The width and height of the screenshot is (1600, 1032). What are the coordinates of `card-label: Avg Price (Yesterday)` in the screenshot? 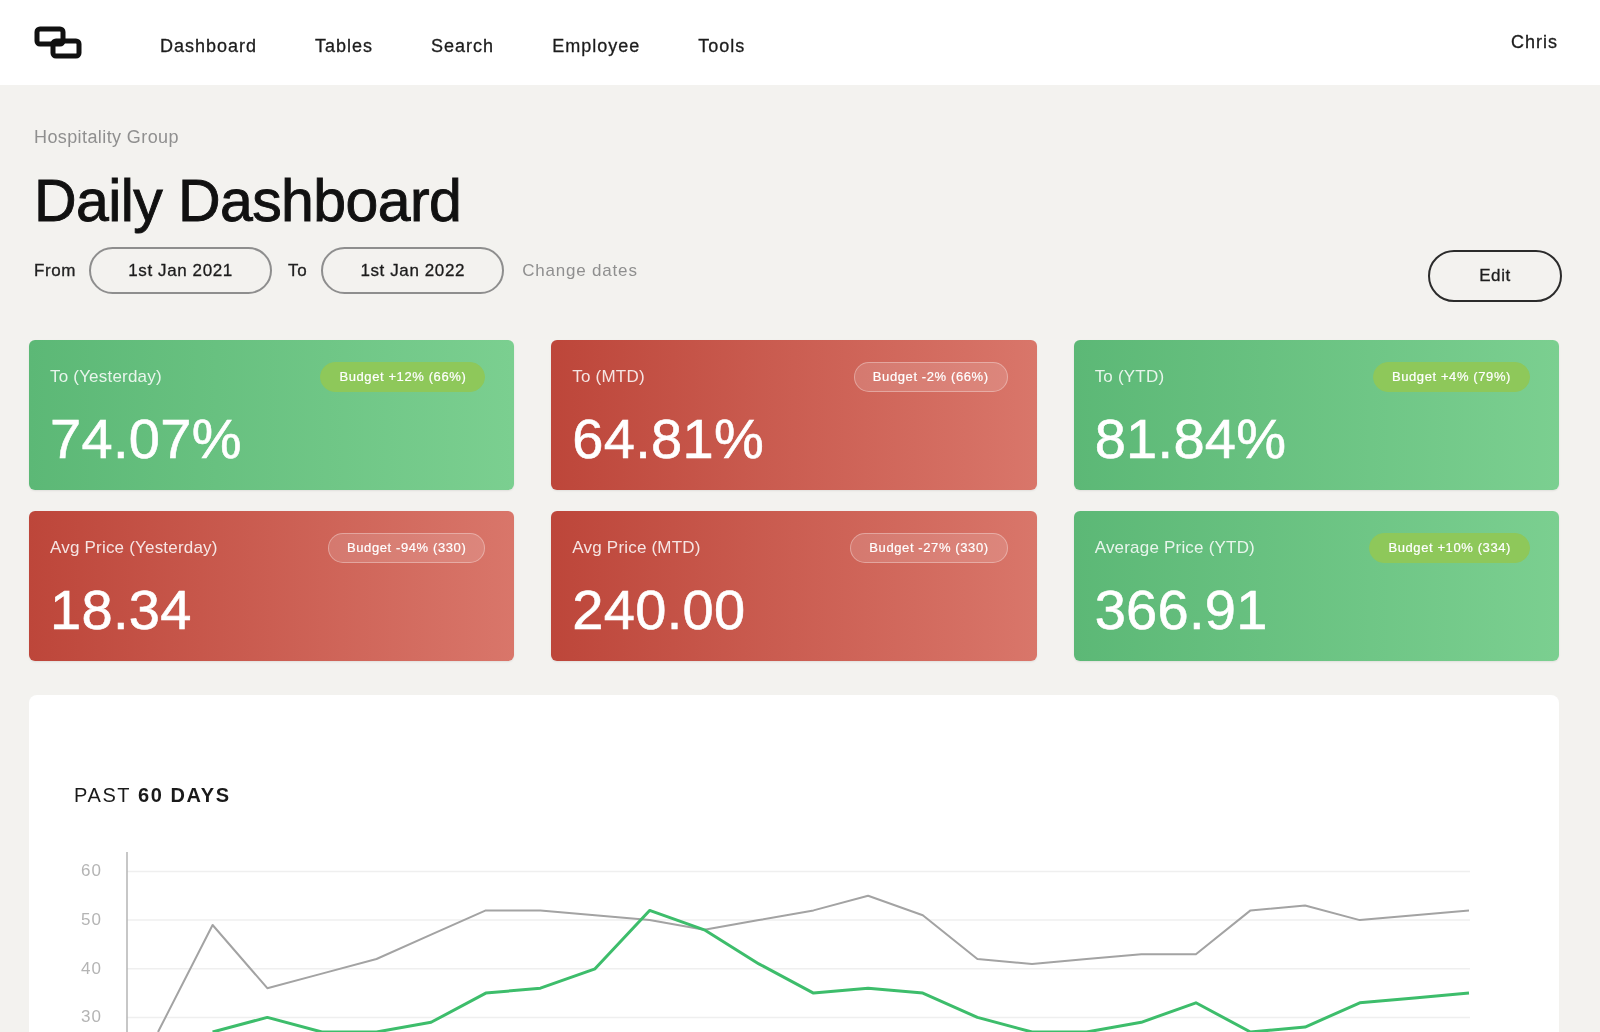 It's located at (134, 548).